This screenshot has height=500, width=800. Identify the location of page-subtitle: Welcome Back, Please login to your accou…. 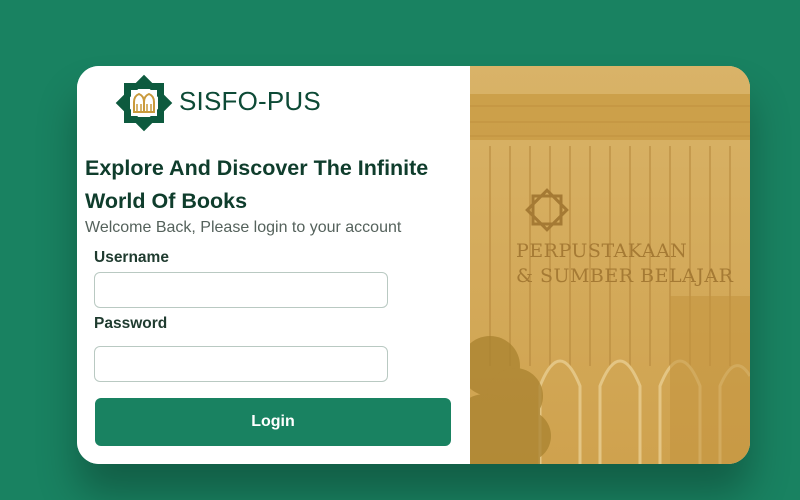
(243, 227).